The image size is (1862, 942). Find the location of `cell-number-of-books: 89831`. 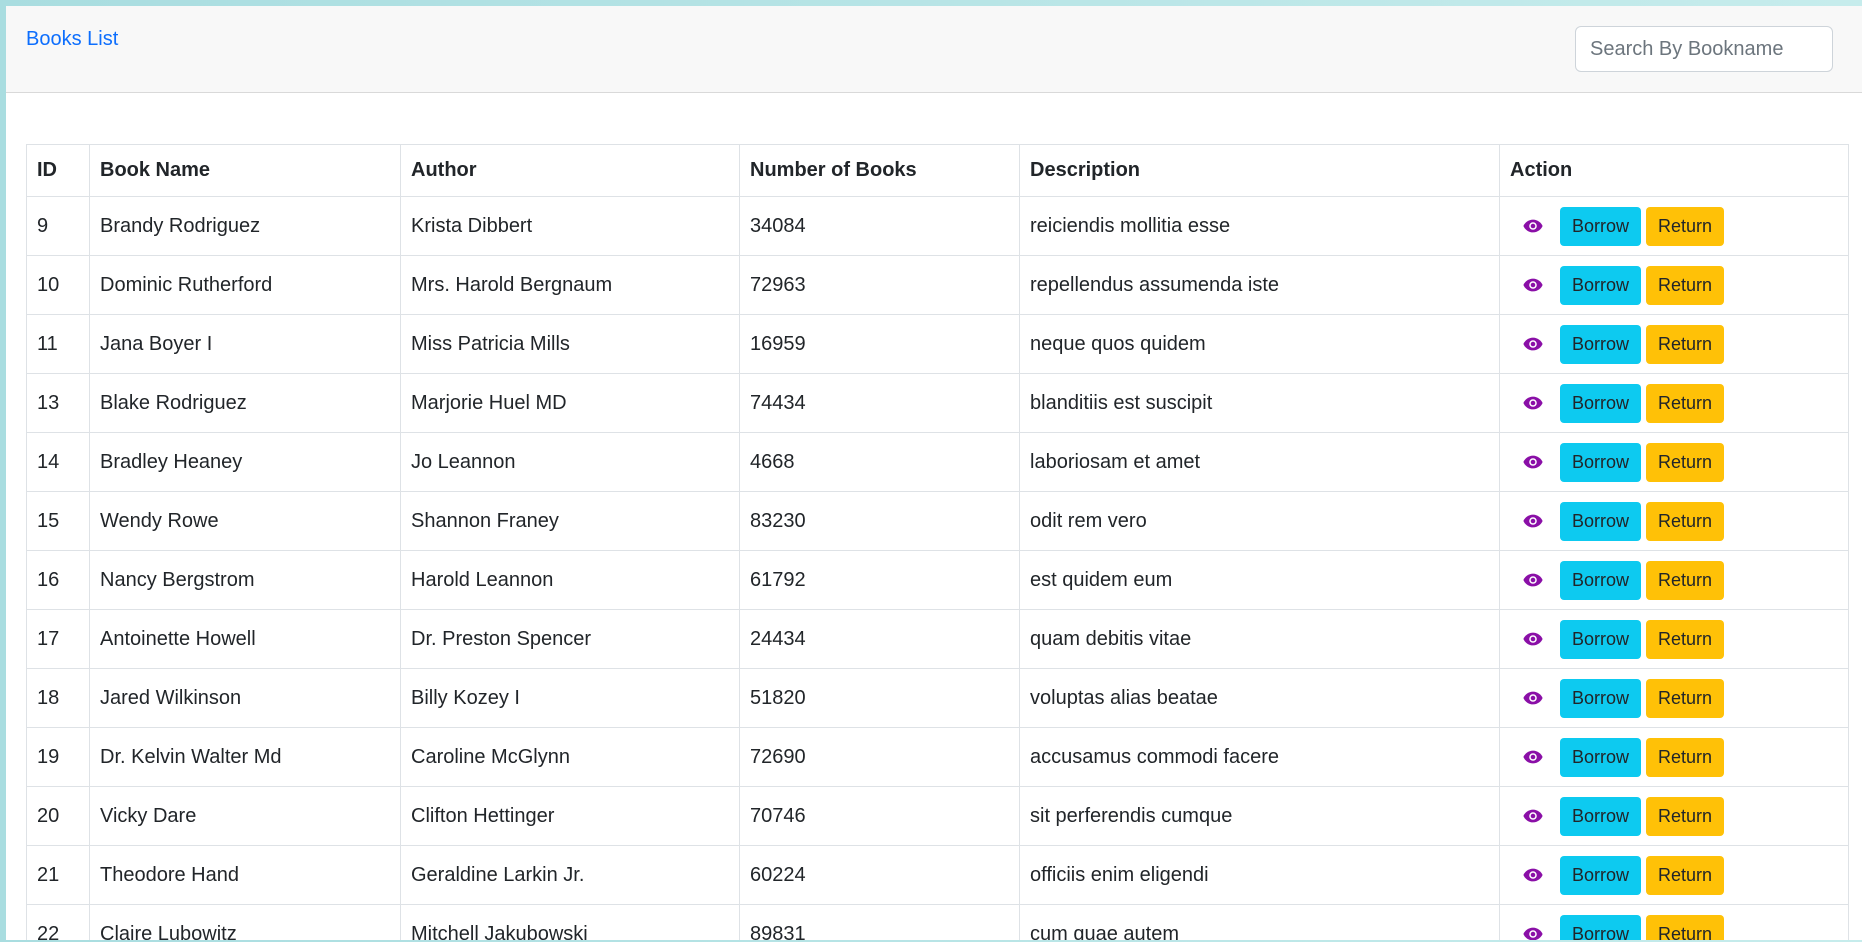

cell-number-of-books: 89831 is located at coordinates (879, 922).